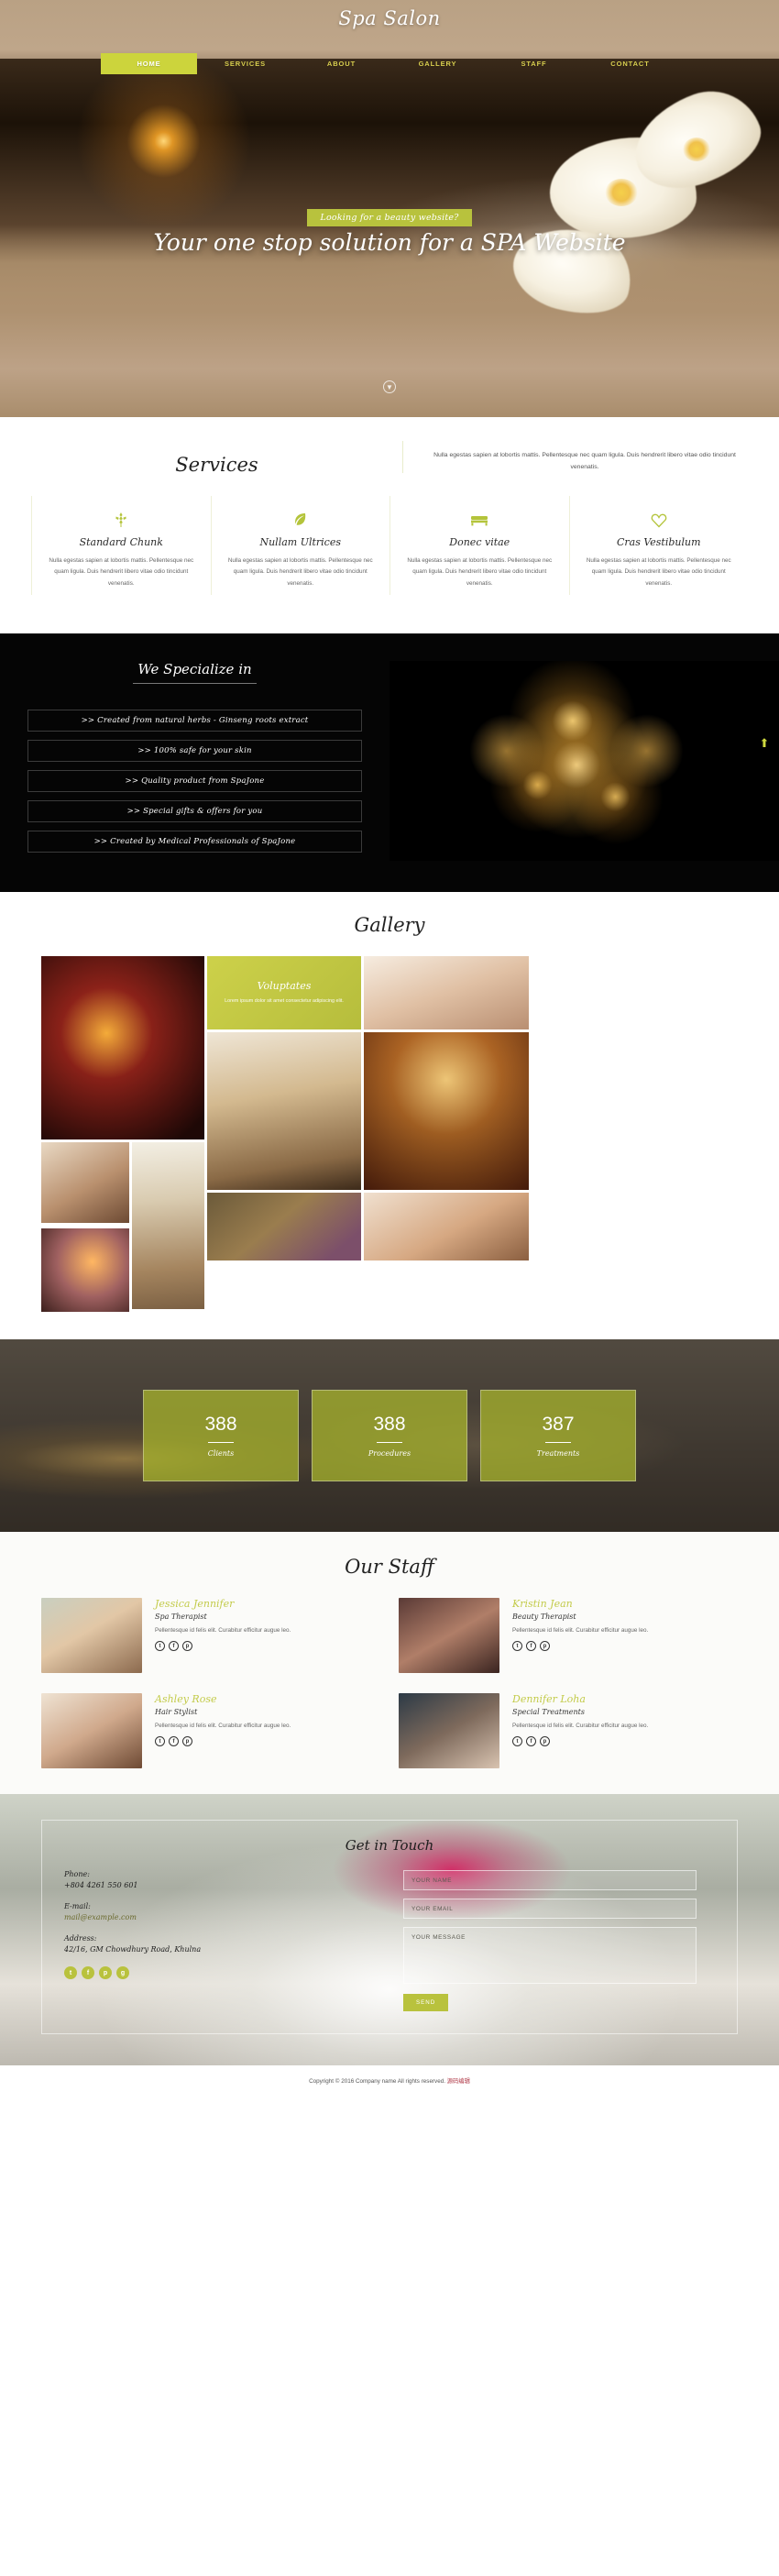 The width and height of the screenshot is (779, 2576). What do you see at coordinates (426, 2003) in the screenshot?
I see `send-button: SEND` at bounding box center [426, 2003].